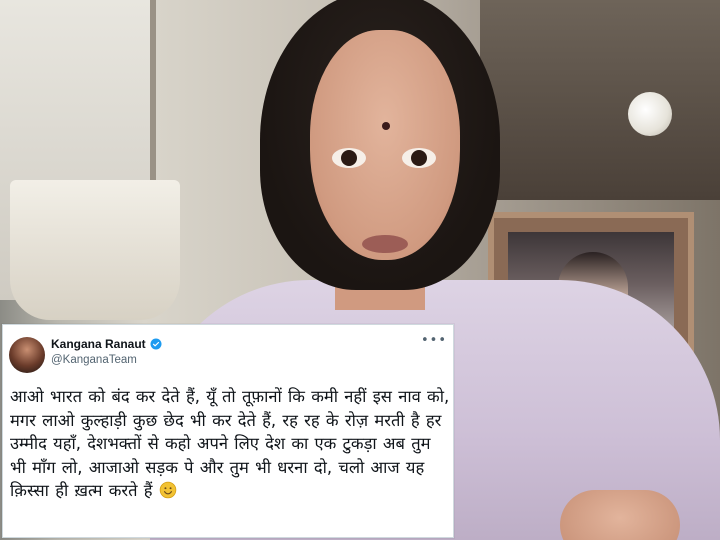 This screenshot has width=720, height=540. I want to click on slightly-smiling-face-icon, so click(168, 490).